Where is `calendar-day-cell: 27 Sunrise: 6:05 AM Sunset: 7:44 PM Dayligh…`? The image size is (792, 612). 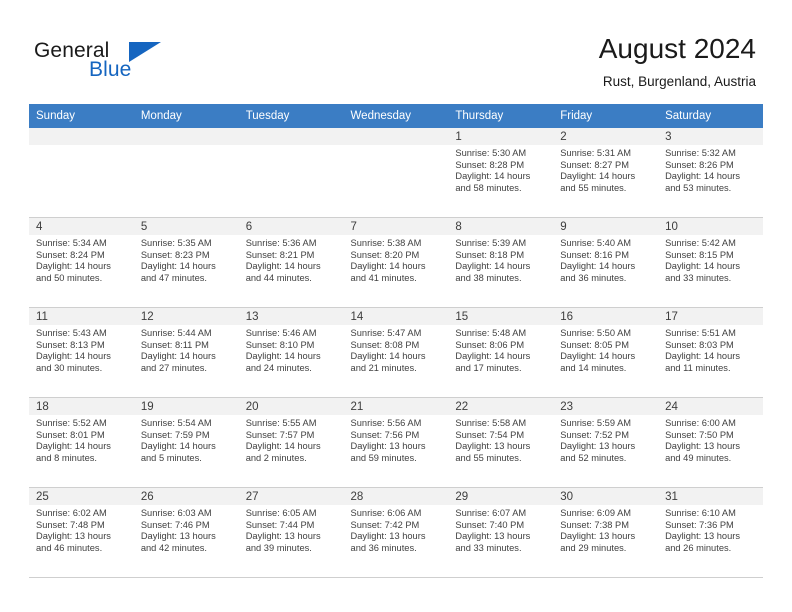
calendar-day-cell: 27 Sunrise: 6:05 AM Sunset: 7:44 PM Dayligh… is located at coordinates (291, 532).